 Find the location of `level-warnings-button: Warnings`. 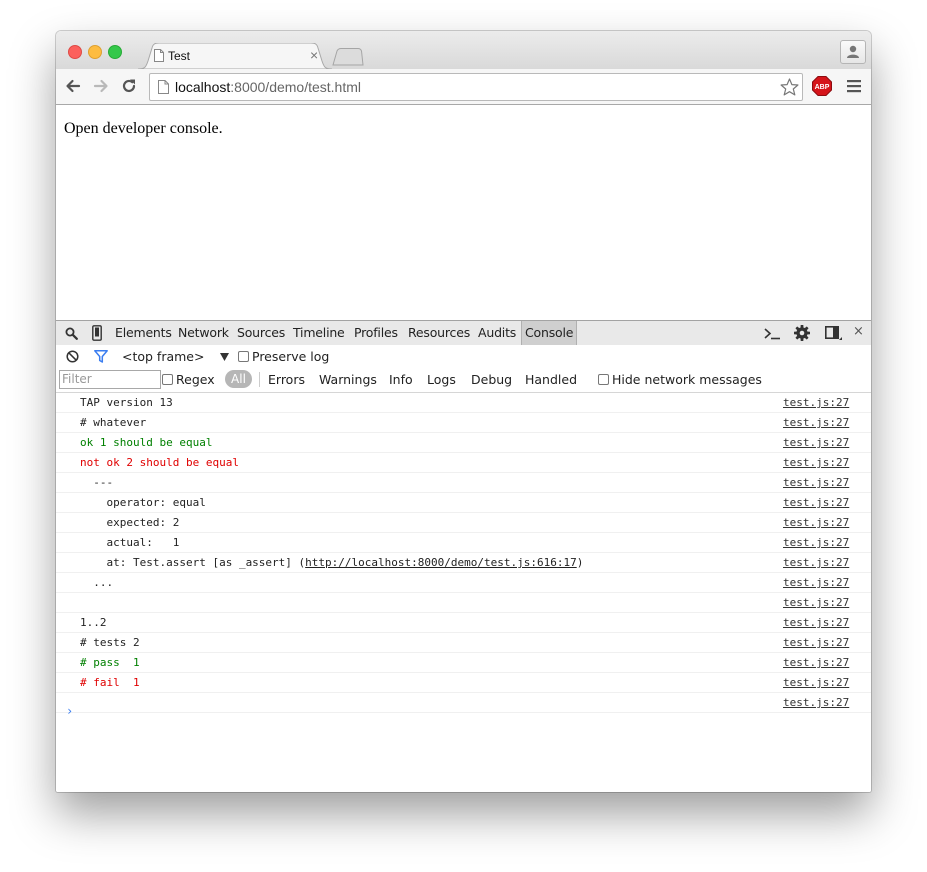

level-warnings-button: Warnings is located at coordinates (348, 379).